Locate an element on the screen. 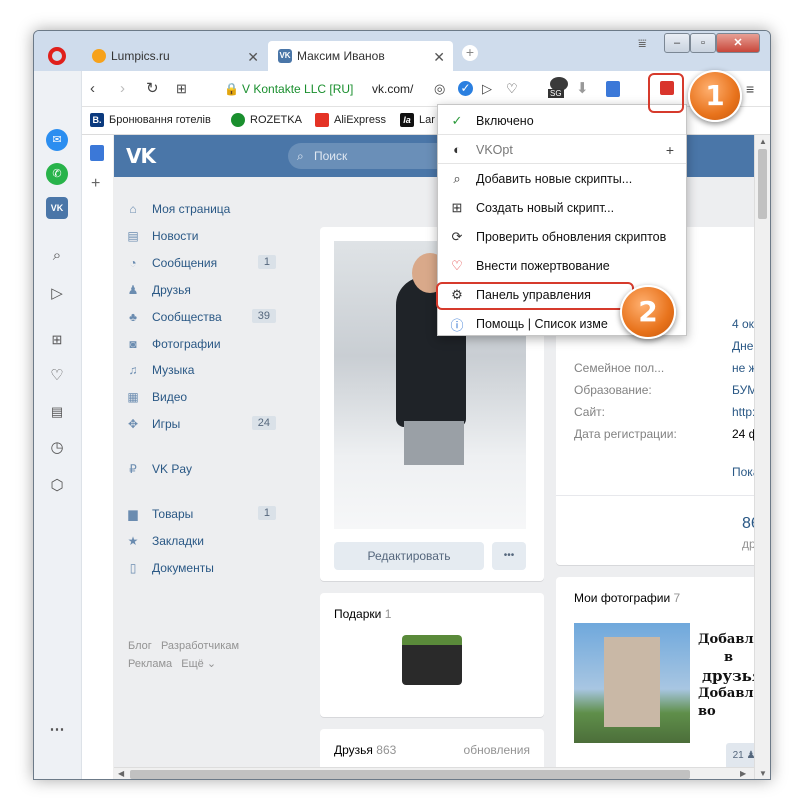 This screenshot has width=800, height=811. menu-item-6: ♡ Внести пожертвование is located at coordinates (562, 266).